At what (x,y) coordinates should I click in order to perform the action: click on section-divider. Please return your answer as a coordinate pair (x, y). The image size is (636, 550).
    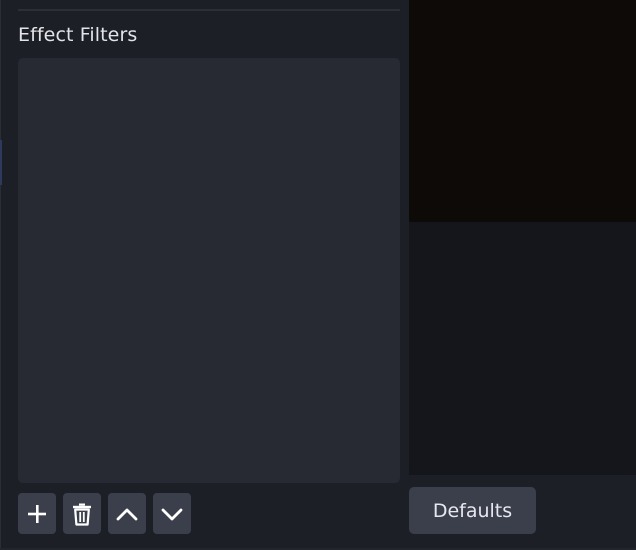
    Looking at the image, I should click on (209, 10).